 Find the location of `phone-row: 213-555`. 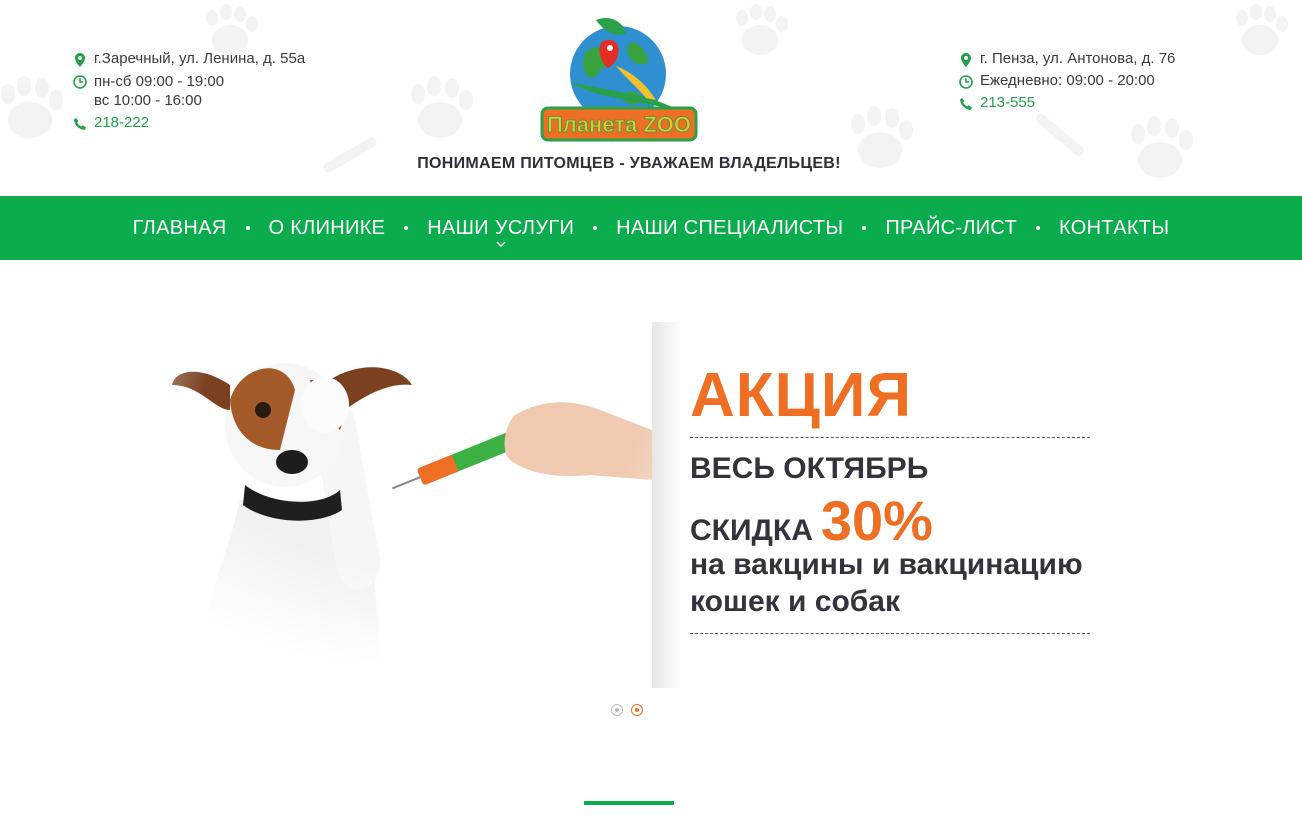

phone-row: 213-555 is located at coordinates (1066, 103).